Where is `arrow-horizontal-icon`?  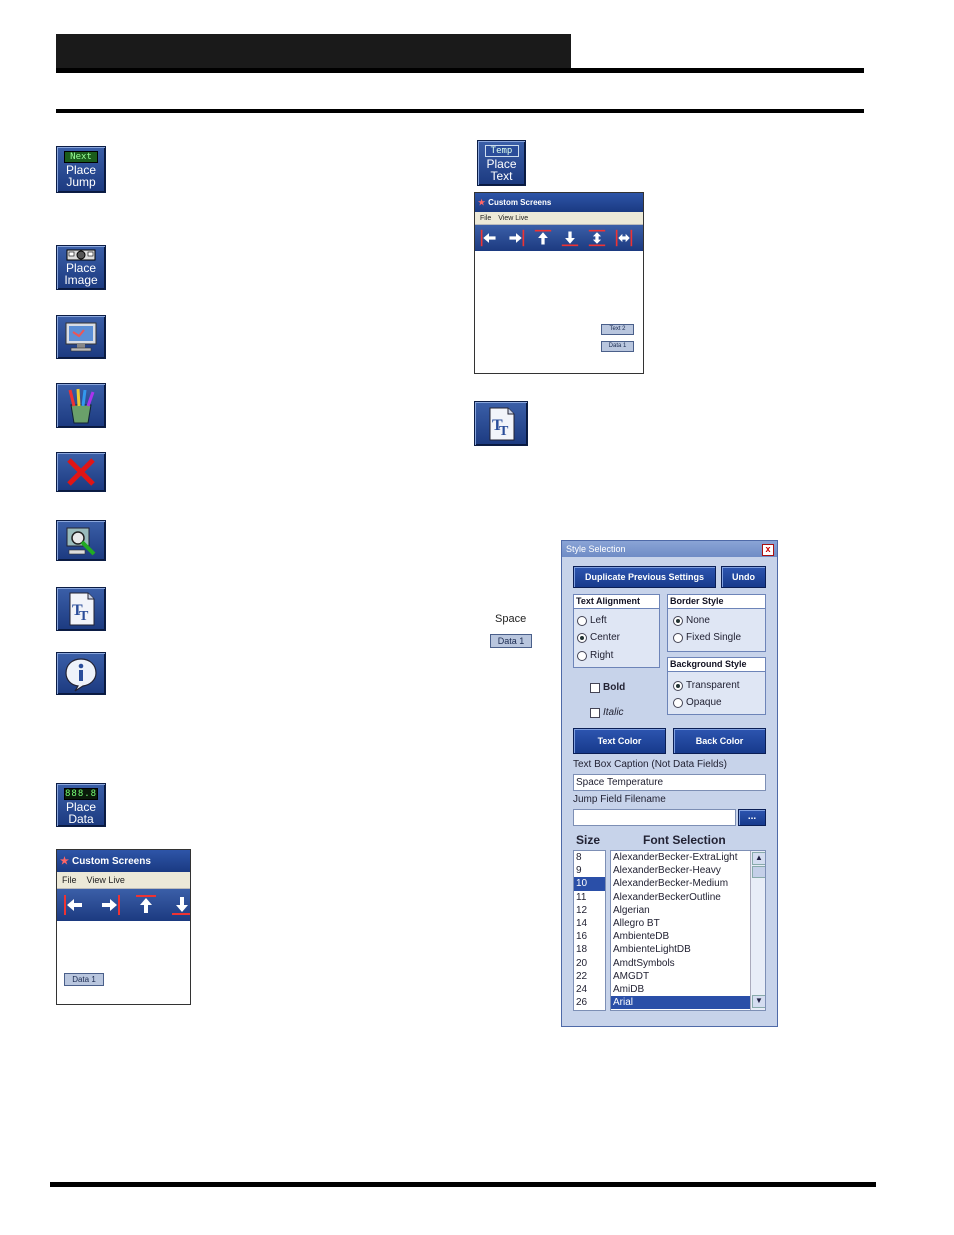
arrow-horizontal-icon is located at coordinates (624, 238).